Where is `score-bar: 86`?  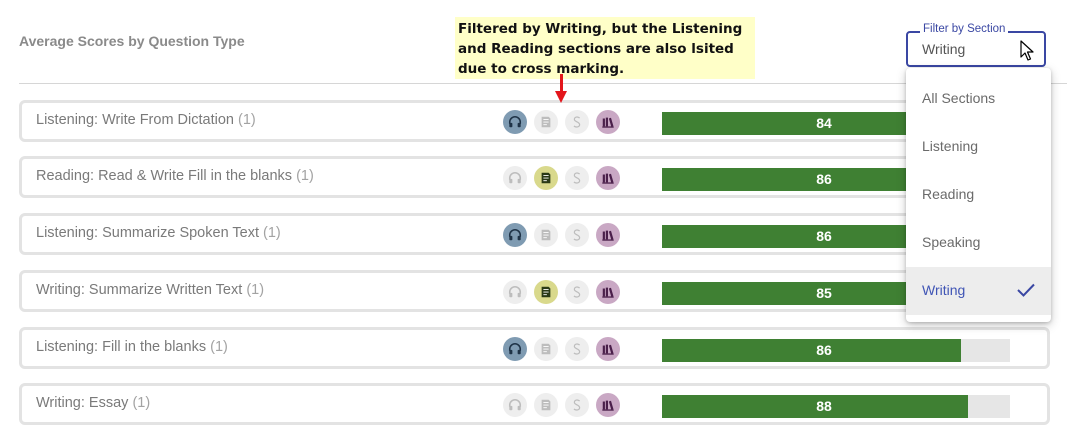
score-bar: 86 is located at coordinates (836, 350).